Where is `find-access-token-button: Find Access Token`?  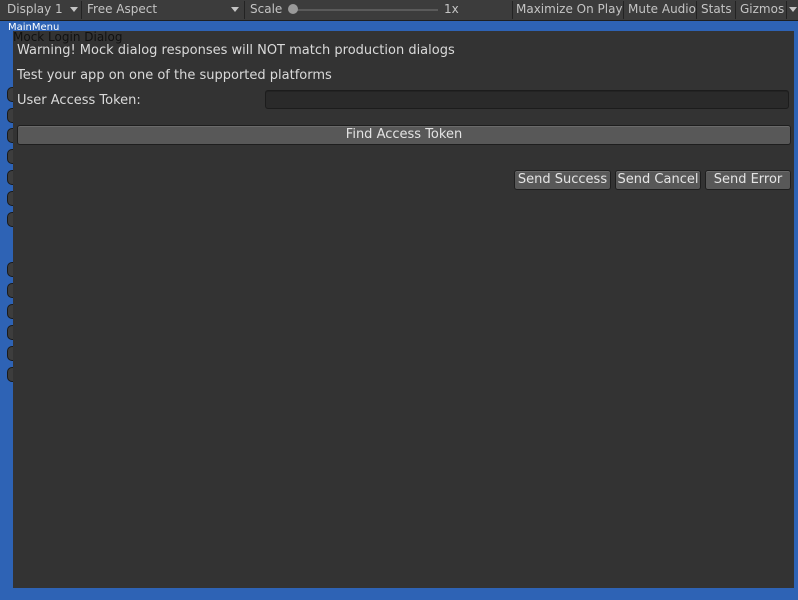 find-access-token-button: Find Access Token is located at coordinates (404, 135).